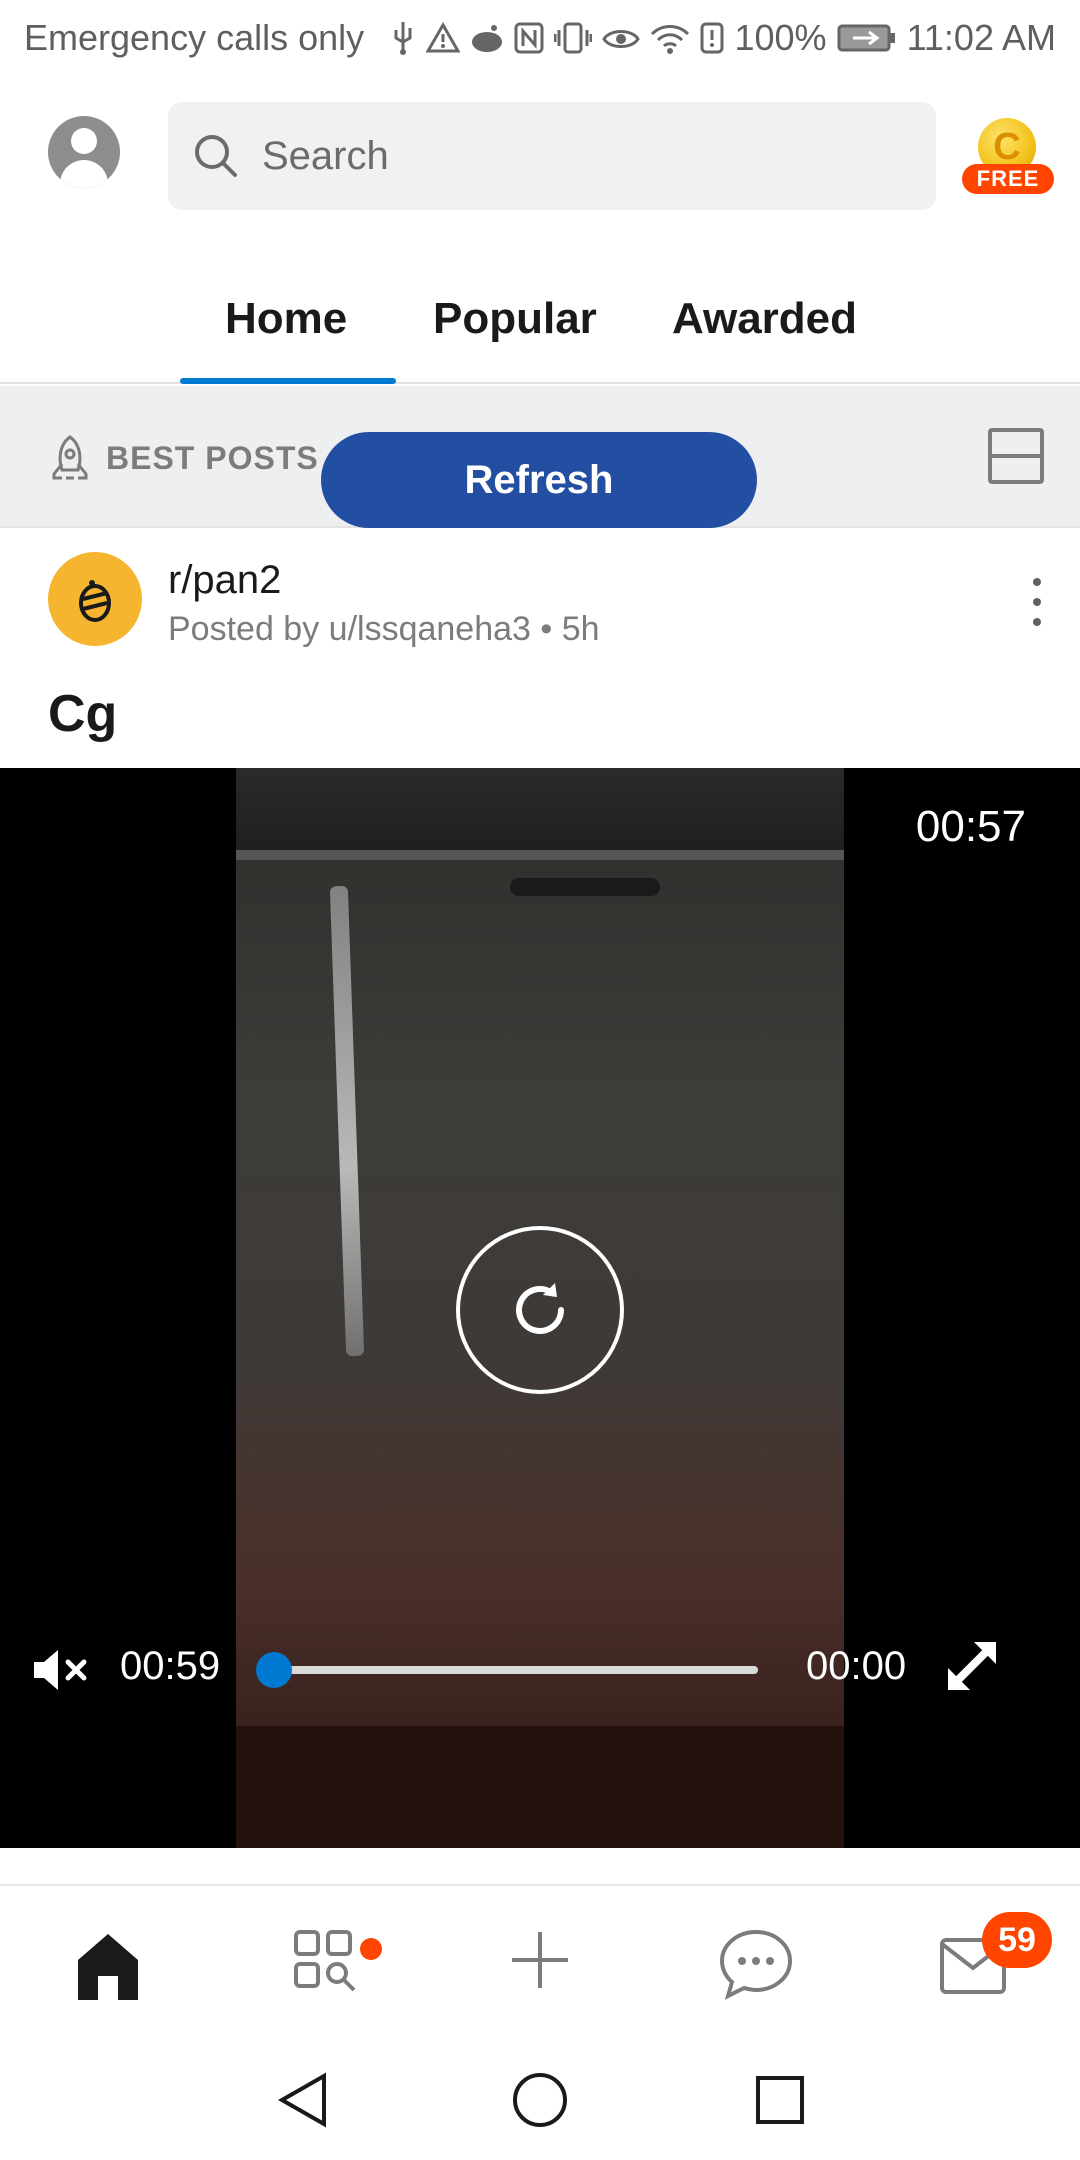 The height and width of the screenshot is (2160, 1080). What do you see at coordinates (170, 1666) in the screenshot?
I see `video-current-time: 00:59` at bounding box center [170, 1666].